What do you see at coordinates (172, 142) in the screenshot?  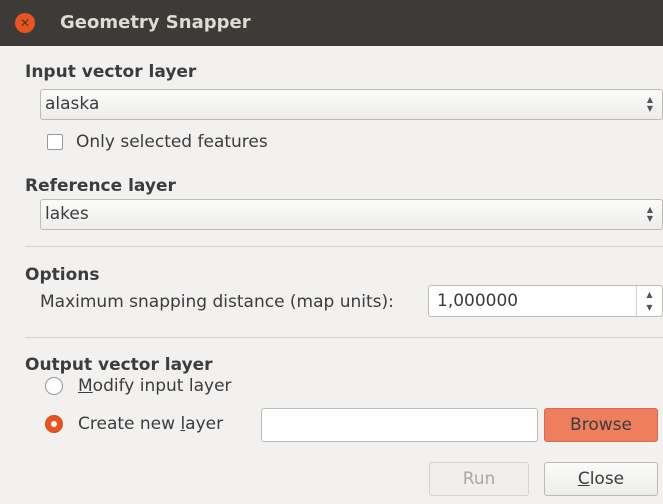 I see `only-selected-label: Only selected features` at bounding box center [172, 142].